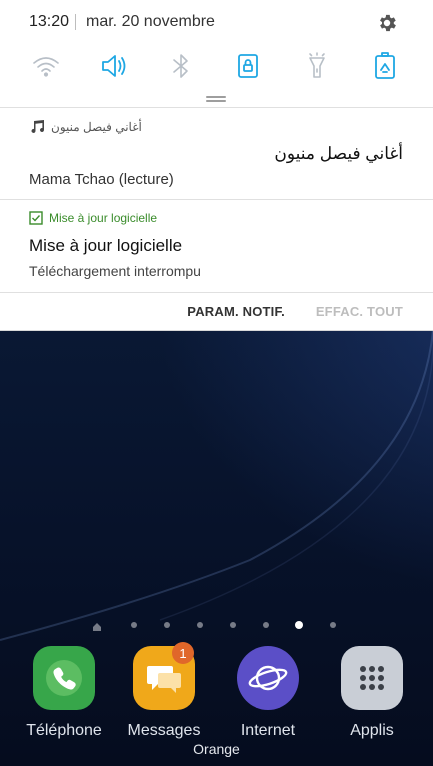 Image resolution: width=433 pixels, height=766 pixels. I want to click on music-notification-header: أغاني فيصل منيون, so click(85, 127).